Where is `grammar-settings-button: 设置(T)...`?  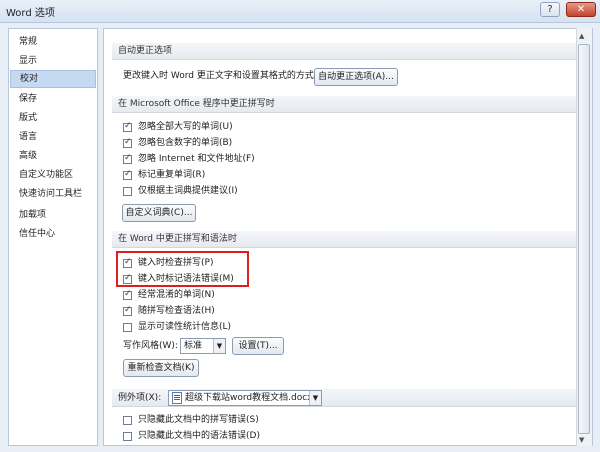 grammar-settings-button: 设置(T)... is located at coordinates (258, 346).